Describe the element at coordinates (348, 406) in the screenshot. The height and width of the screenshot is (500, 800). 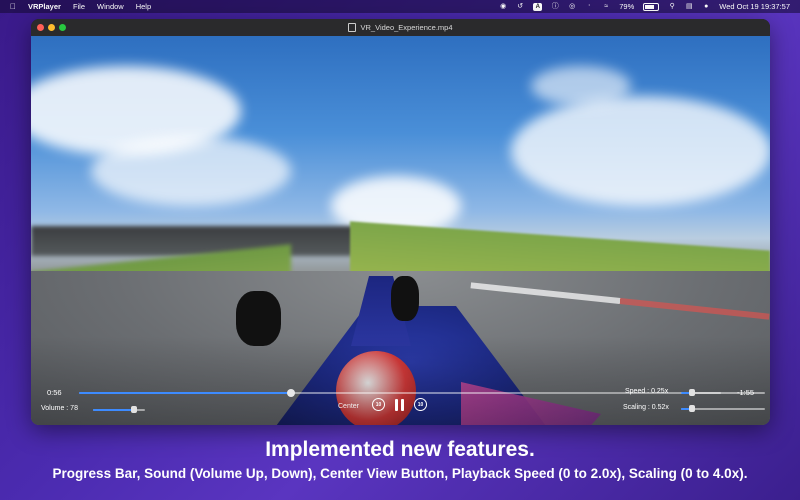
I see `center-view-button: Center` at that location.